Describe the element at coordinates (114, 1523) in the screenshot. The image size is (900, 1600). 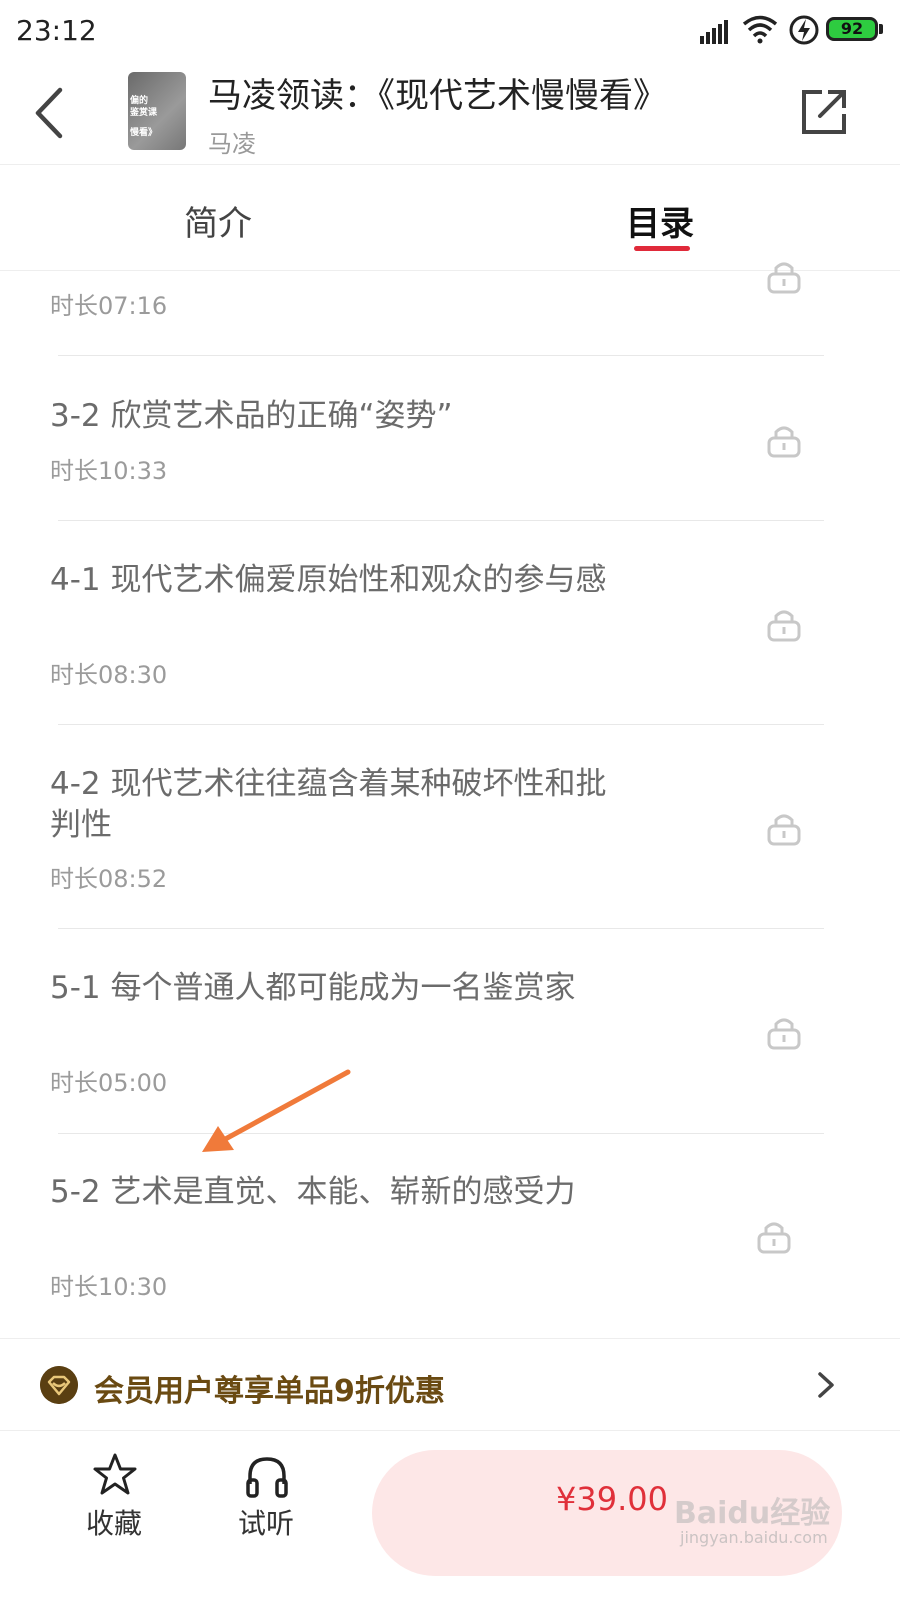
I see `favorite-label: 收藏` at that location.